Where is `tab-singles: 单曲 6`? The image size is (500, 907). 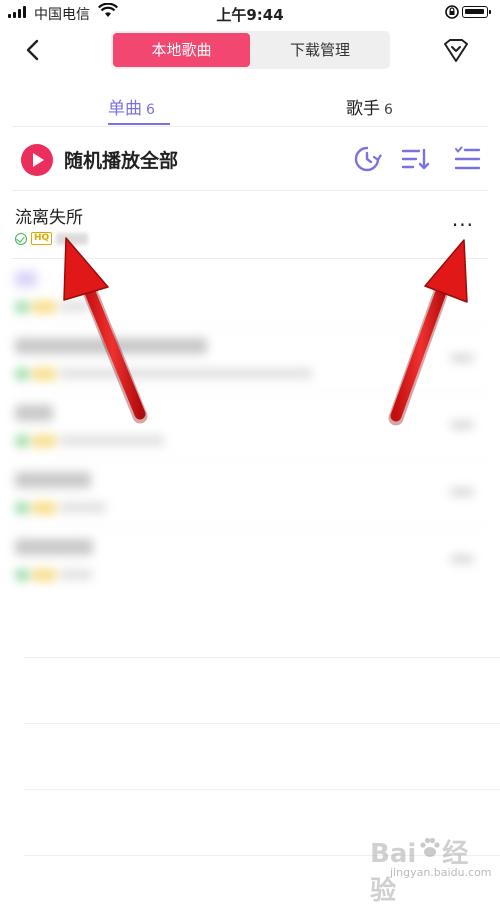
tab-singles: 单曲 6 is located at coordinates (131, 106).